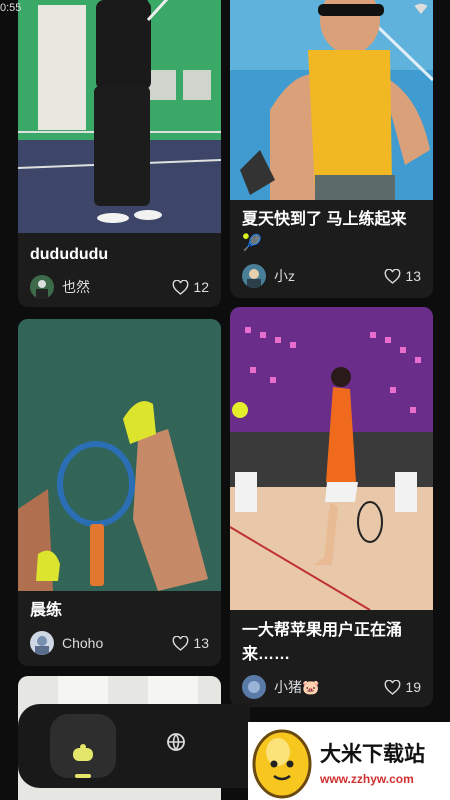 This screenshot has height=800, width=450. What do you see at coordinates (329, 687) in the screenshot?
I see `author-name: 小猪🐷` at bounding box center [329, 687].